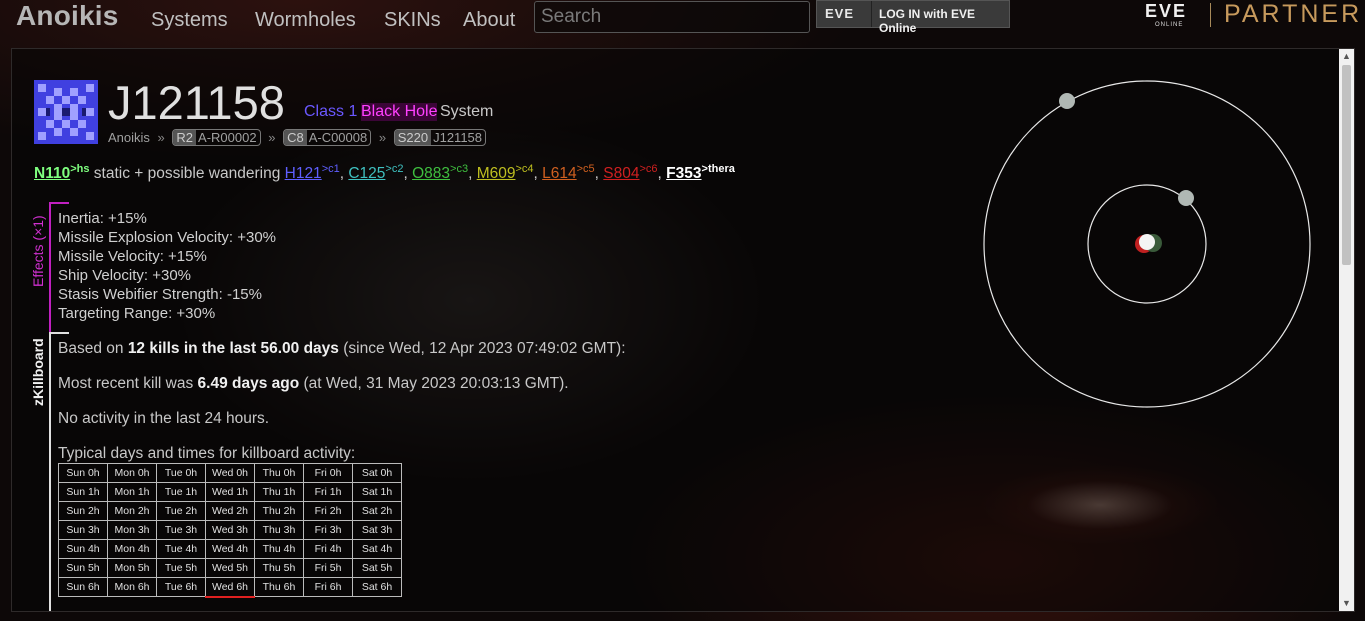 This screenshot has height=621, width=1365. What do you see at coordinates (83, 530) in the screenshot?
I see `activity-cell: Sun 3h` at bounding box center [83, 530].